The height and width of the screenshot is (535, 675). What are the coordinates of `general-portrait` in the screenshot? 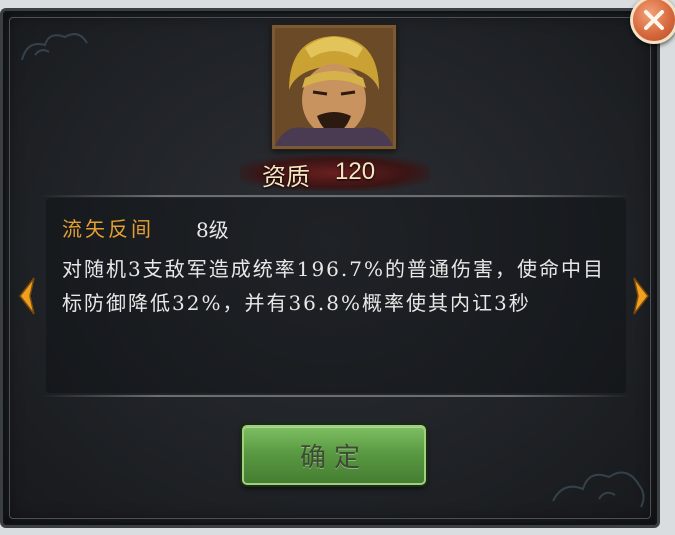 It's located at (334, 87).